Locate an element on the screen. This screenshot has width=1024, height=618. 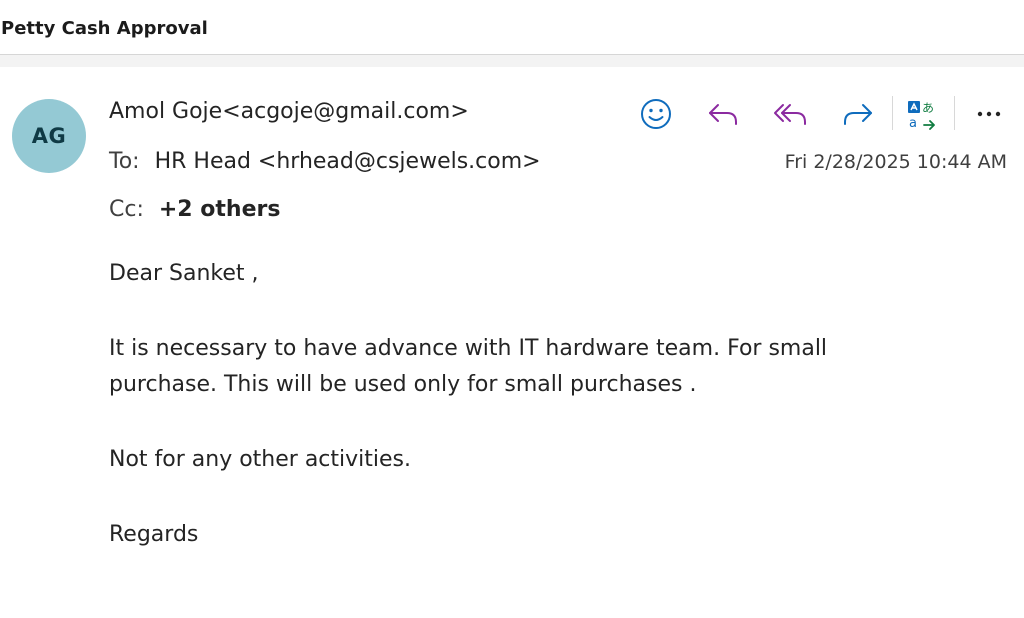
translate-icon: あ a is located at coordinates (921, 116).